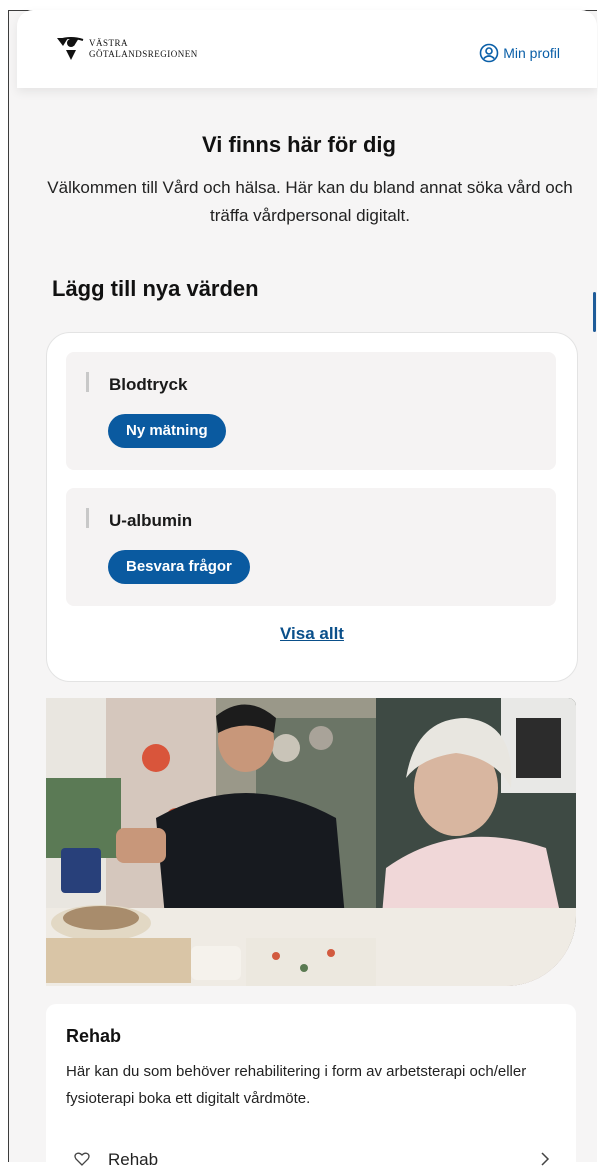 Image resolution: width=598 pixels, height=1174 pixels. What do you see at coordinates (311, 411) in the screenshot?
I see `value-item-blodtryck: Blodtryck Ny mätning` at bounding box center [311, 411].